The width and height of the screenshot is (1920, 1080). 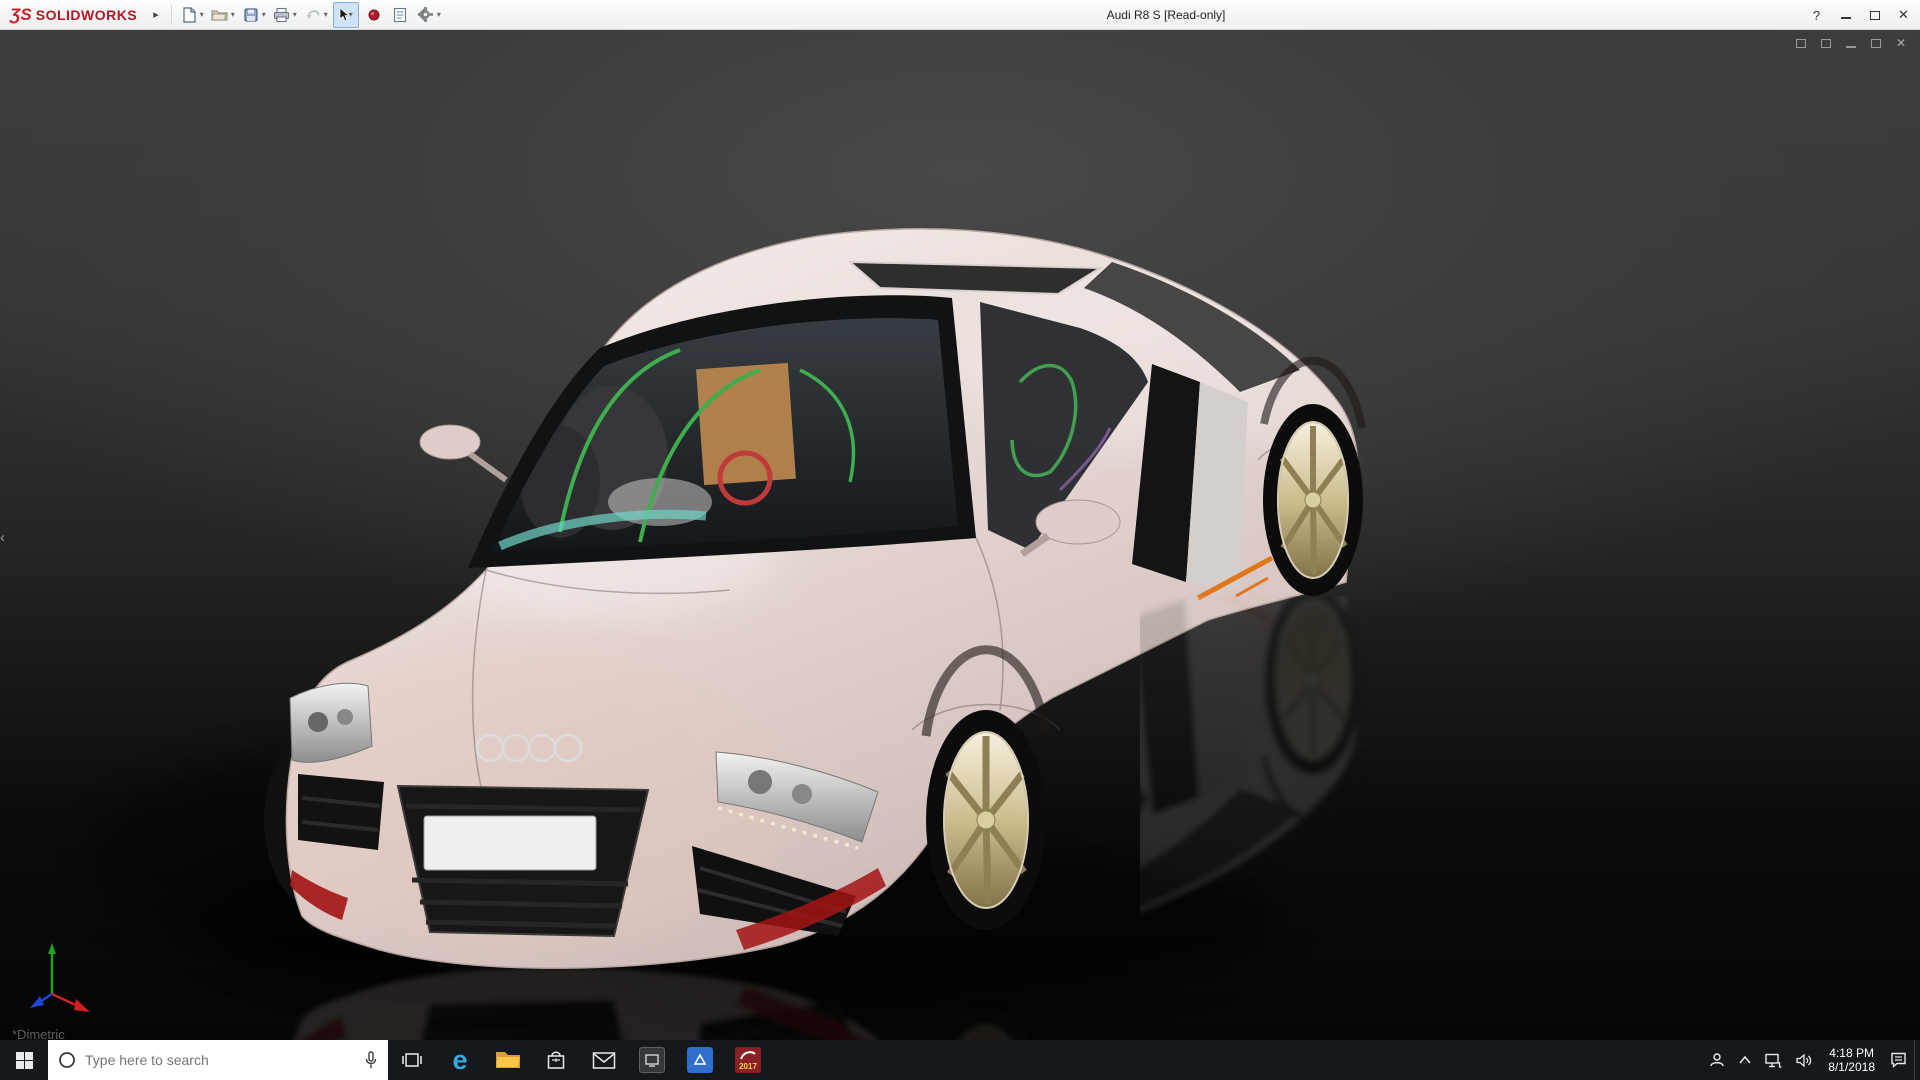 I want to click on save-dropdown: ▾, so click(x=264, y=14).